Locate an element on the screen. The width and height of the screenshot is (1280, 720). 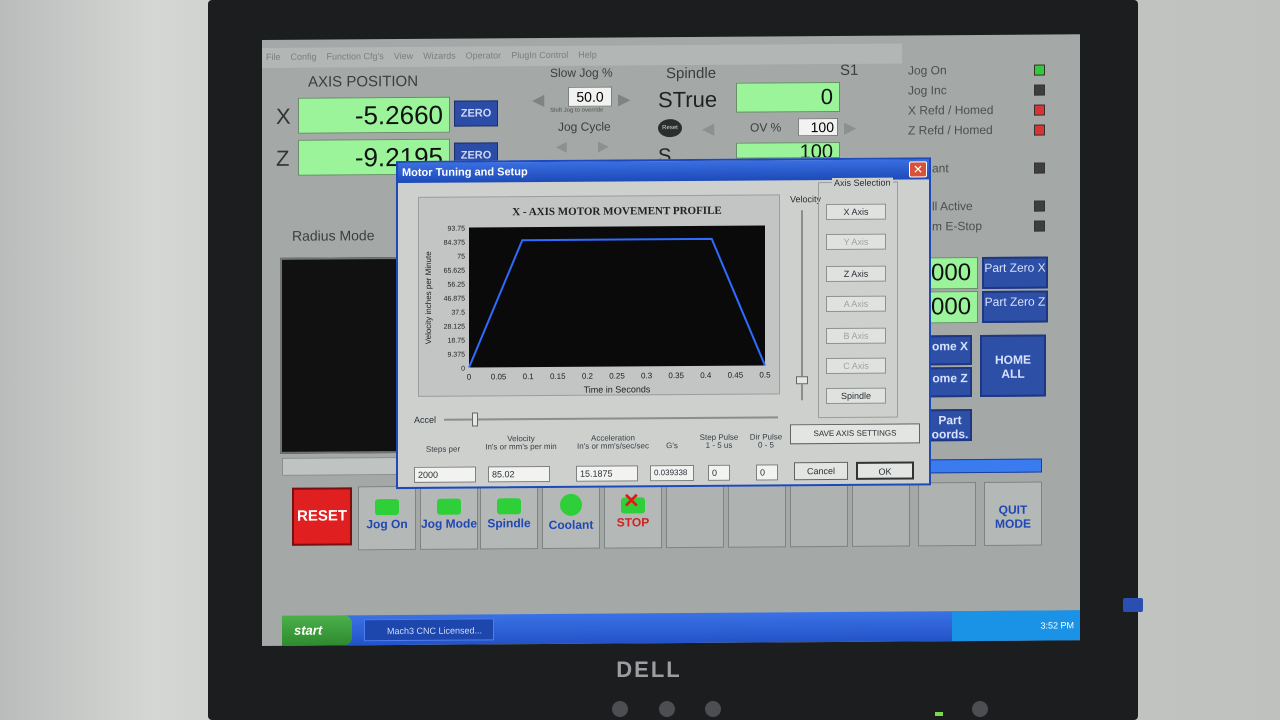
ov-down-icon: ◀ is located at coordinates (708, 129).